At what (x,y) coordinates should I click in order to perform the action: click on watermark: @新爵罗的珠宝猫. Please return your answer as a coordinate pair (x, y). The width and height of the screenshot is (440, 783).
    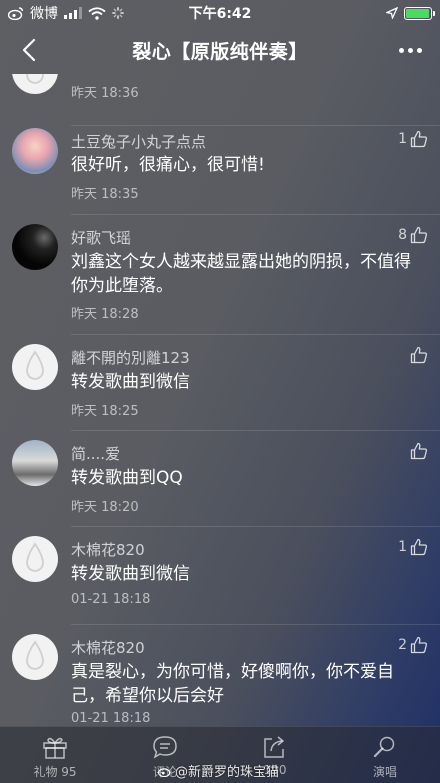
    Looking at the image, I should click on (218, 770).